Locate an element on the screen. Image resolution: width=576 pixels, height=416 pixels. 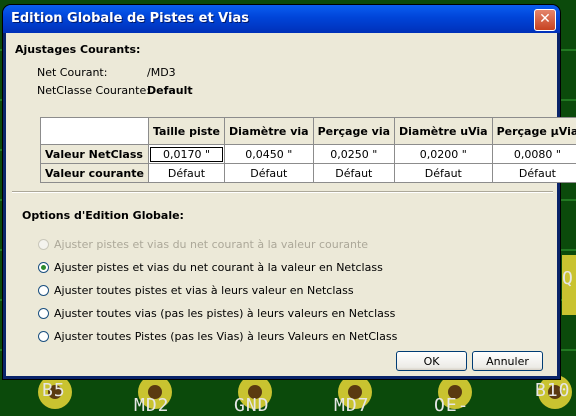
column-header: Diamètre uVia is located at coordinates (444, 131).